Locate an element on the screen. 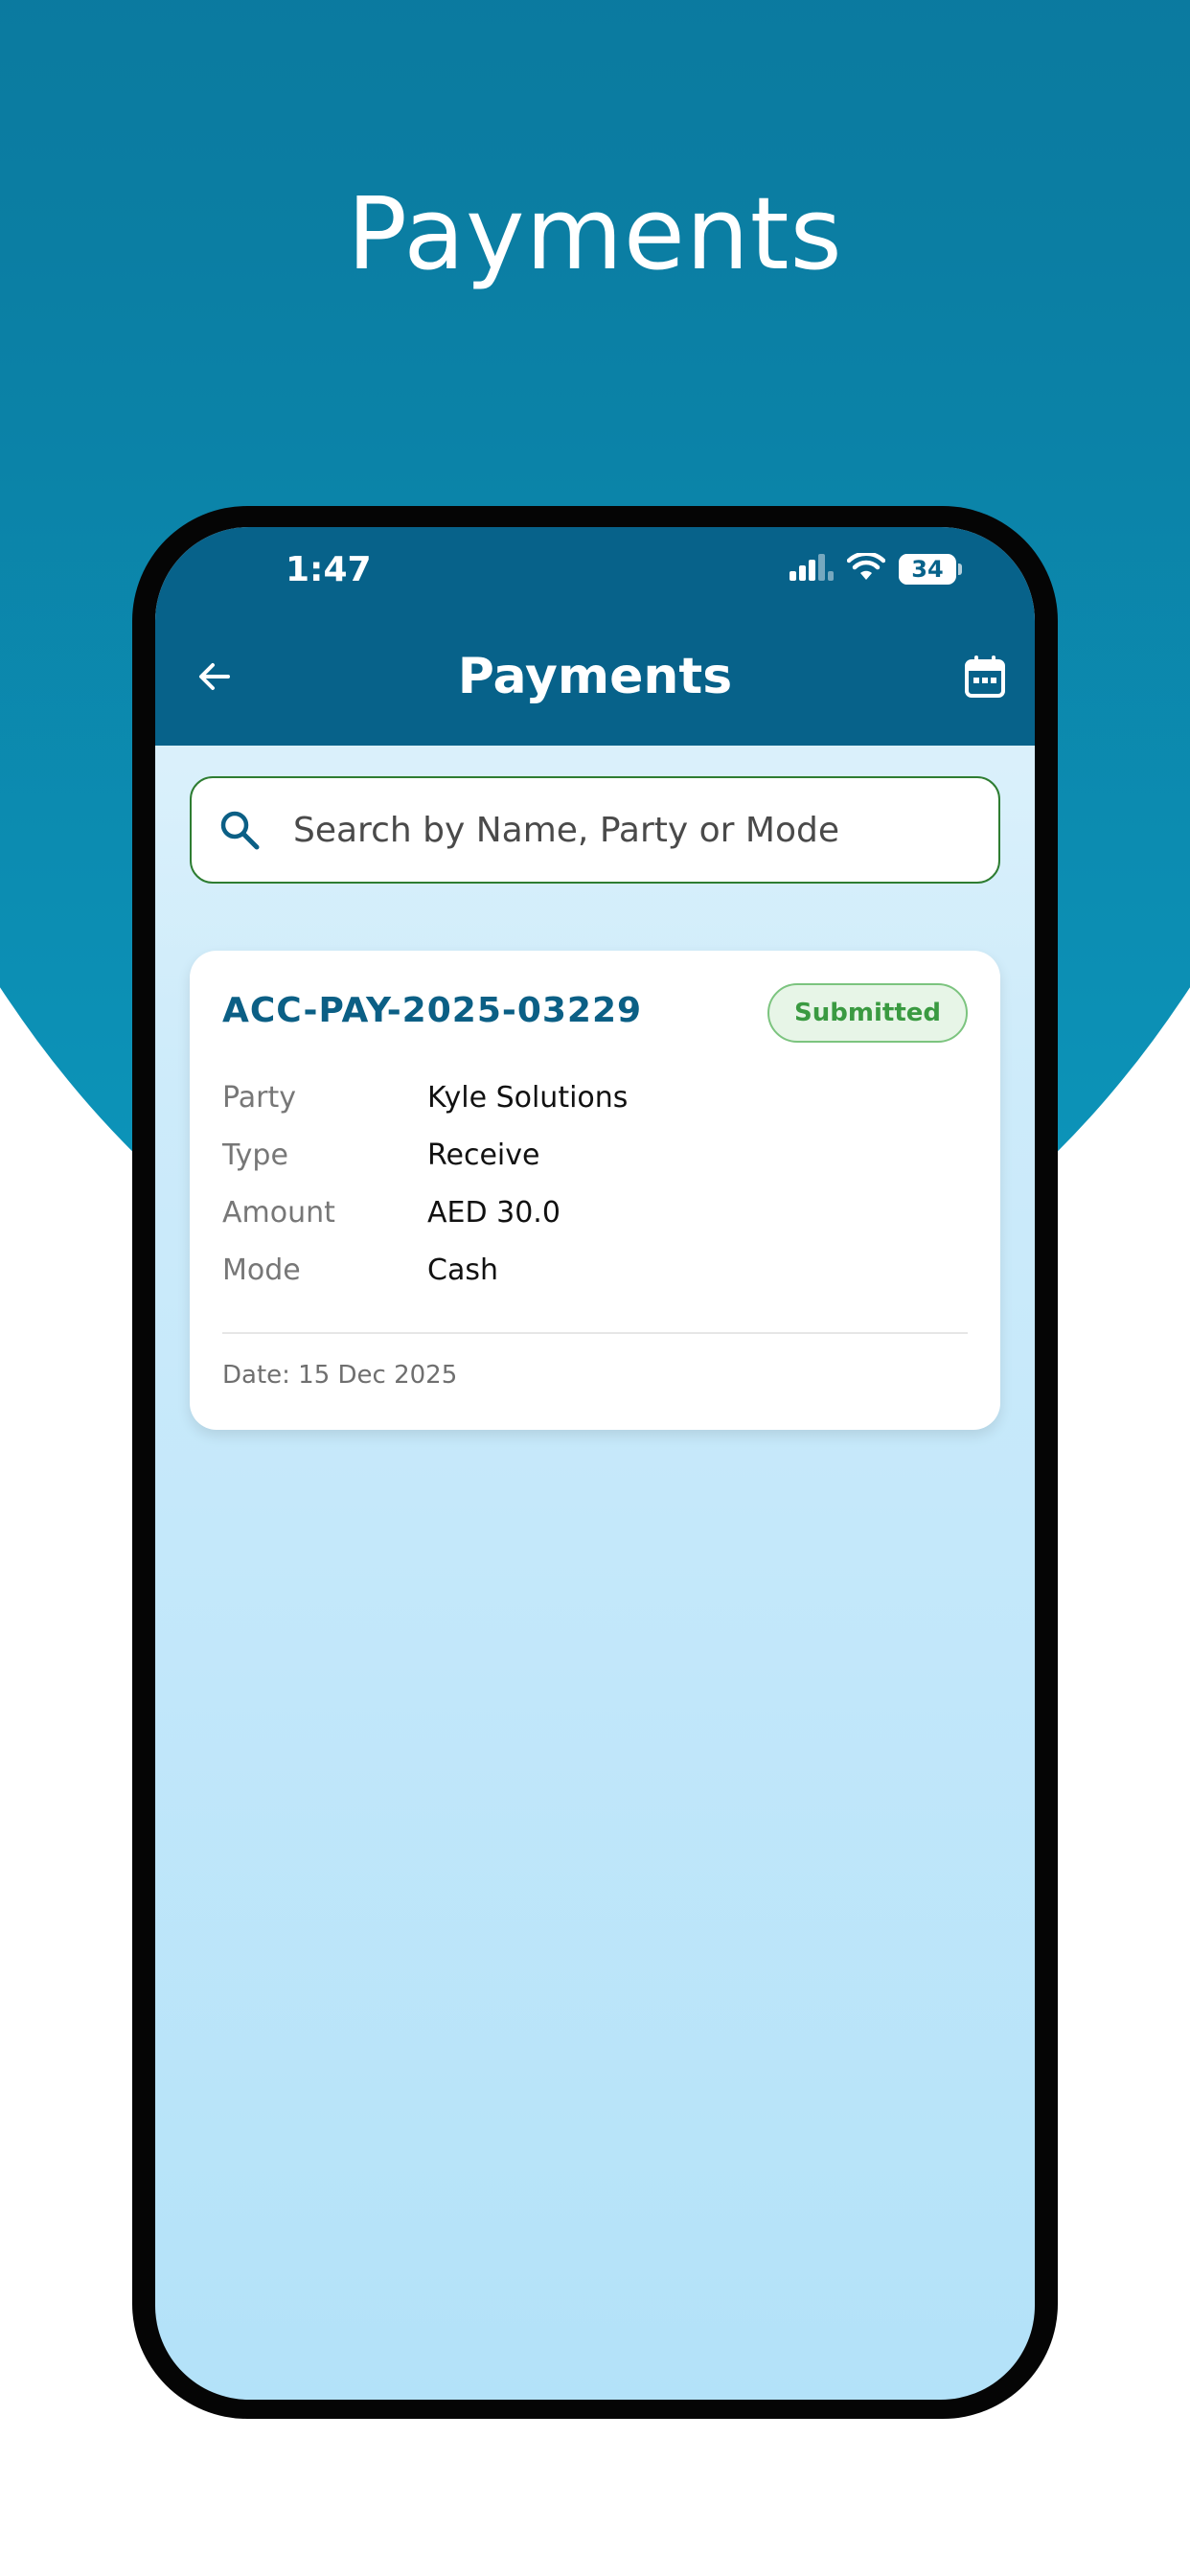  payment-date: Date: 15 Dec 2025 is located at coordinates (340, 1375).